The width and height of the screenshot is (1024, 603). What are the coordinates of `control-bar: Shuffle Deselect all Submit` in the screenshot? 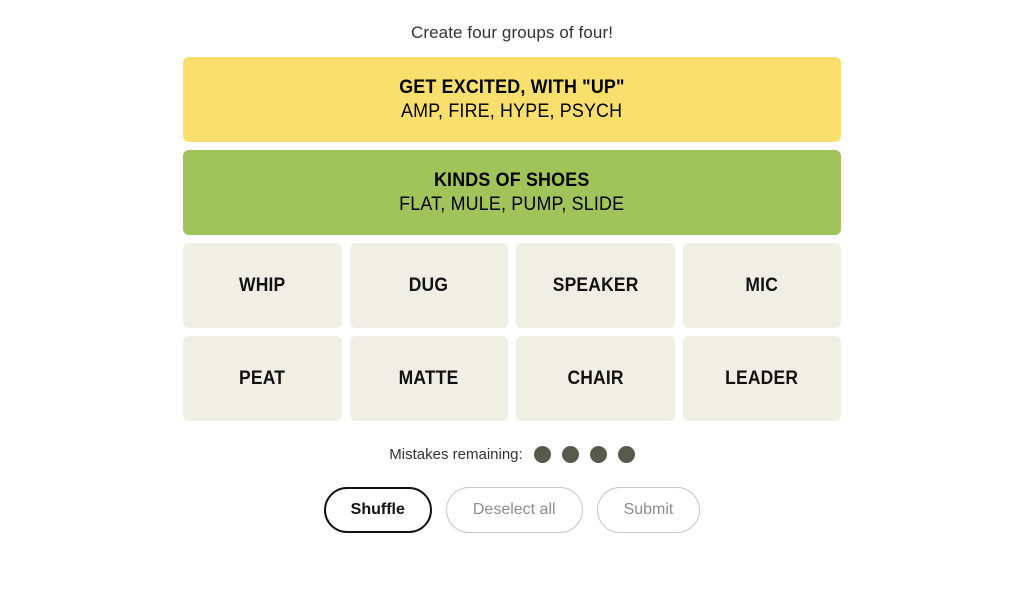 It's located at (512, 510).